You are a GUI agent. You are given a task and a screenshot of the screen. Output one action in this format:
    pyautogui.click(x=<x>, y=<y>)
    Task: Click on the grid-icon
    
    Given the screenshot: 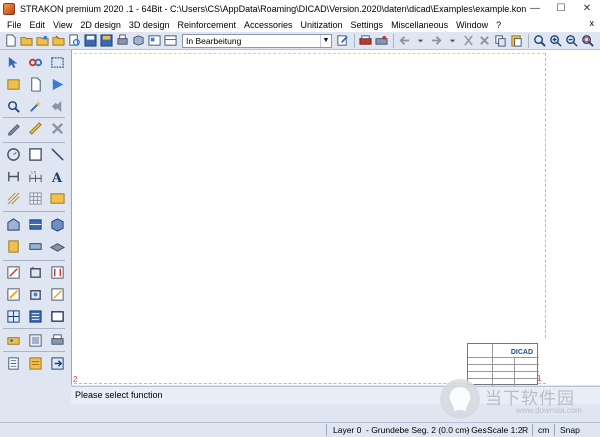 What is the action you would take?
    pyautogui.click(x=35, y=198)
    